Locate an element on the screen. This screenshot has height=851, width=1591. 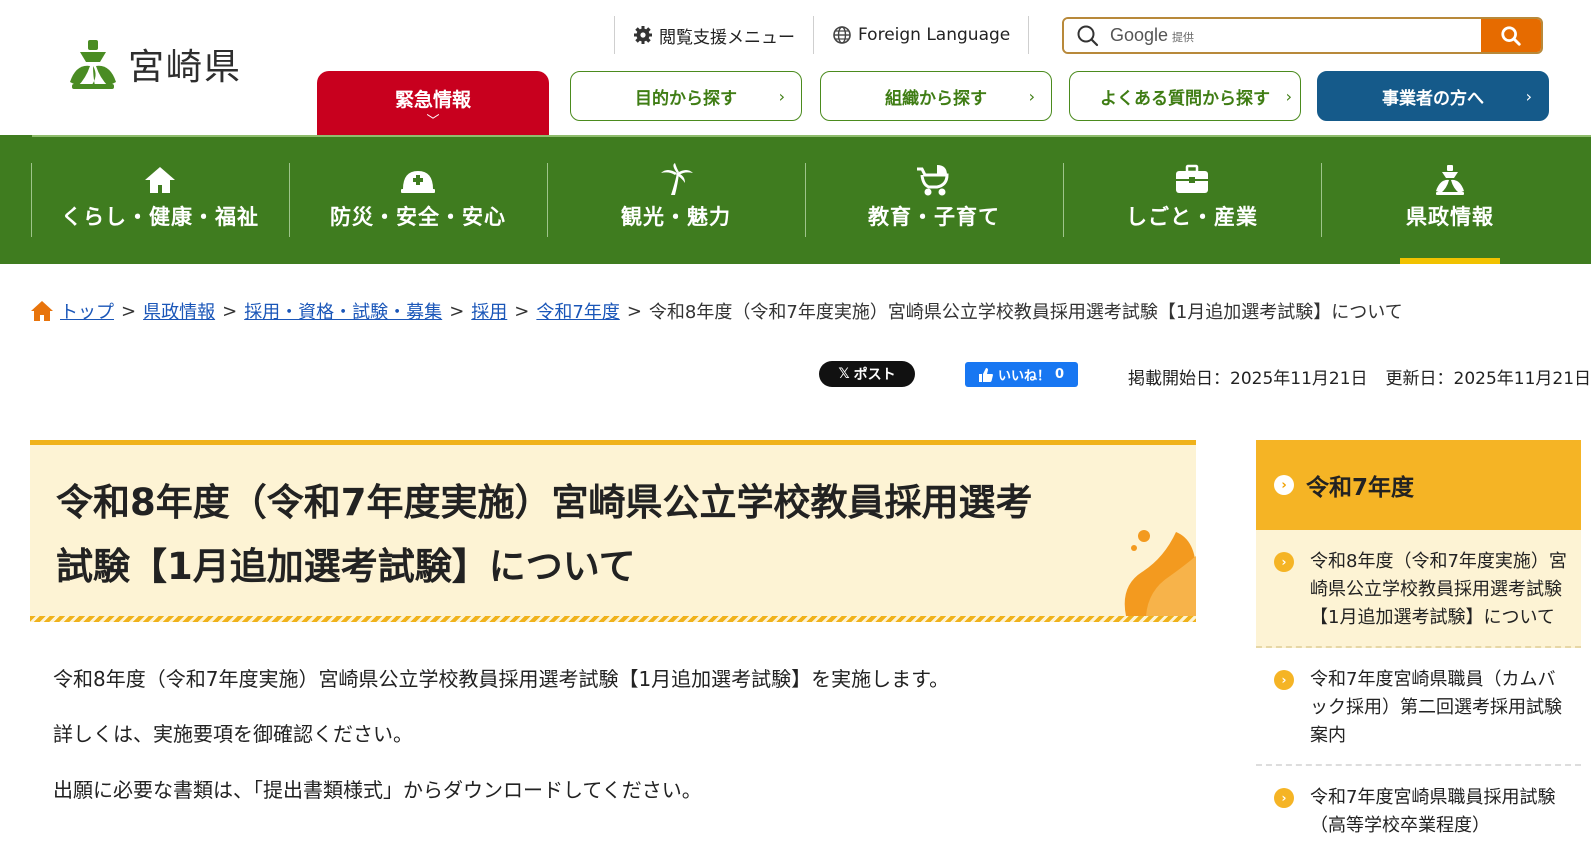
foreign-language-label: Foreign Language is located at coordinates (934, 35).